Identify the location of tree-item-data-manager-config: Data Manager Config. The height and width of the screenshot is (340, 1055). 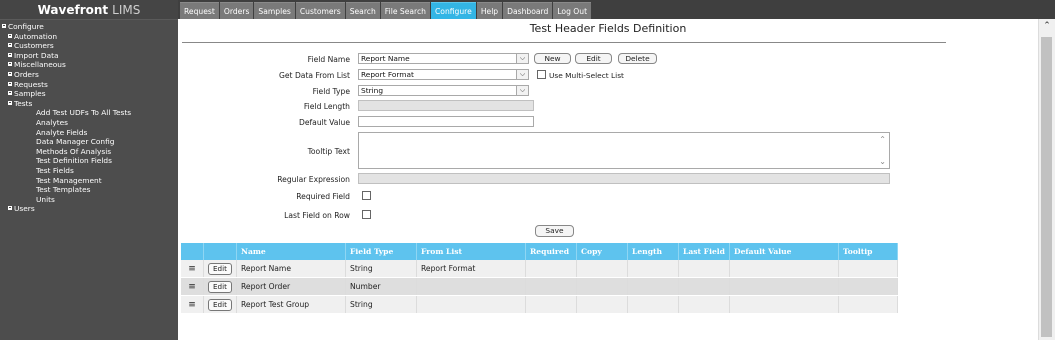
(89, 142).